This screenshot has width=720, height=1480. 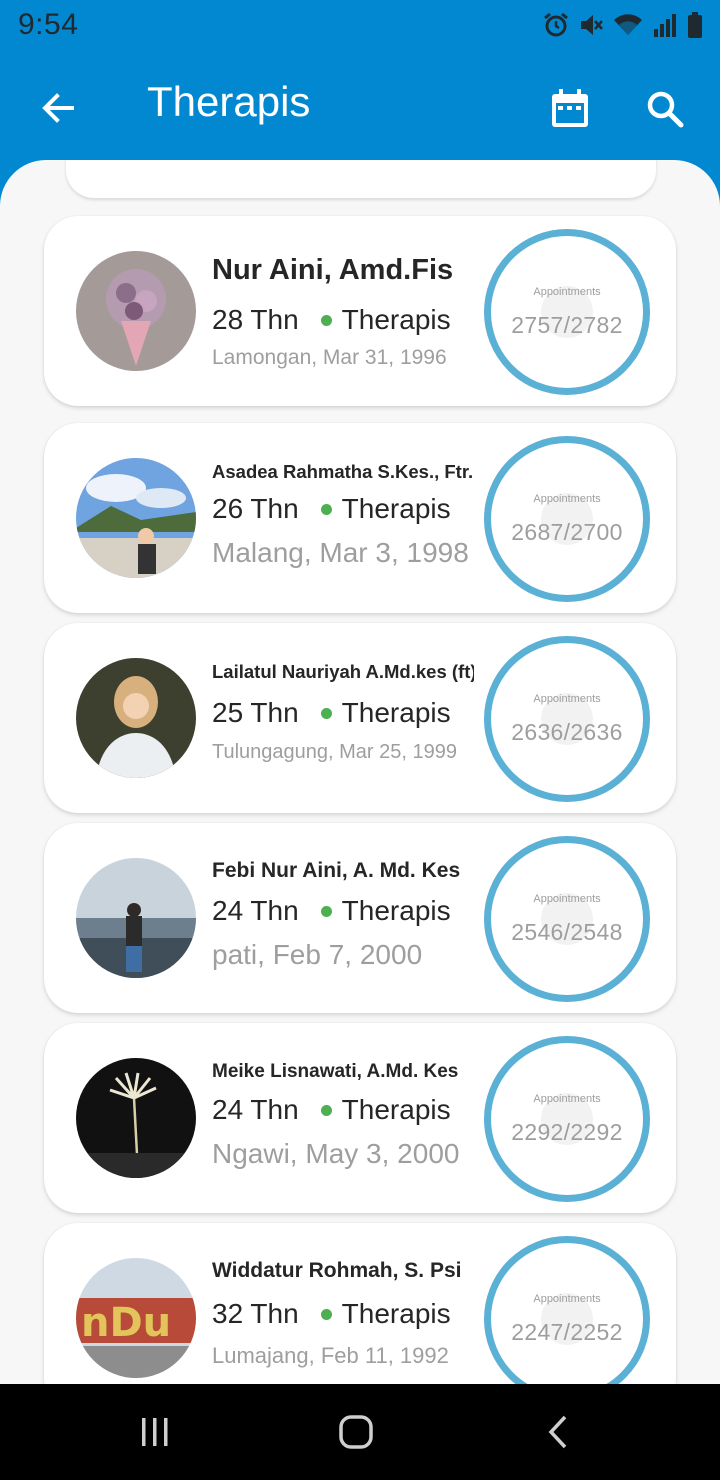 I want to click on appointments-ring: Appointments 2546/2548, so click(x=567, y=919).